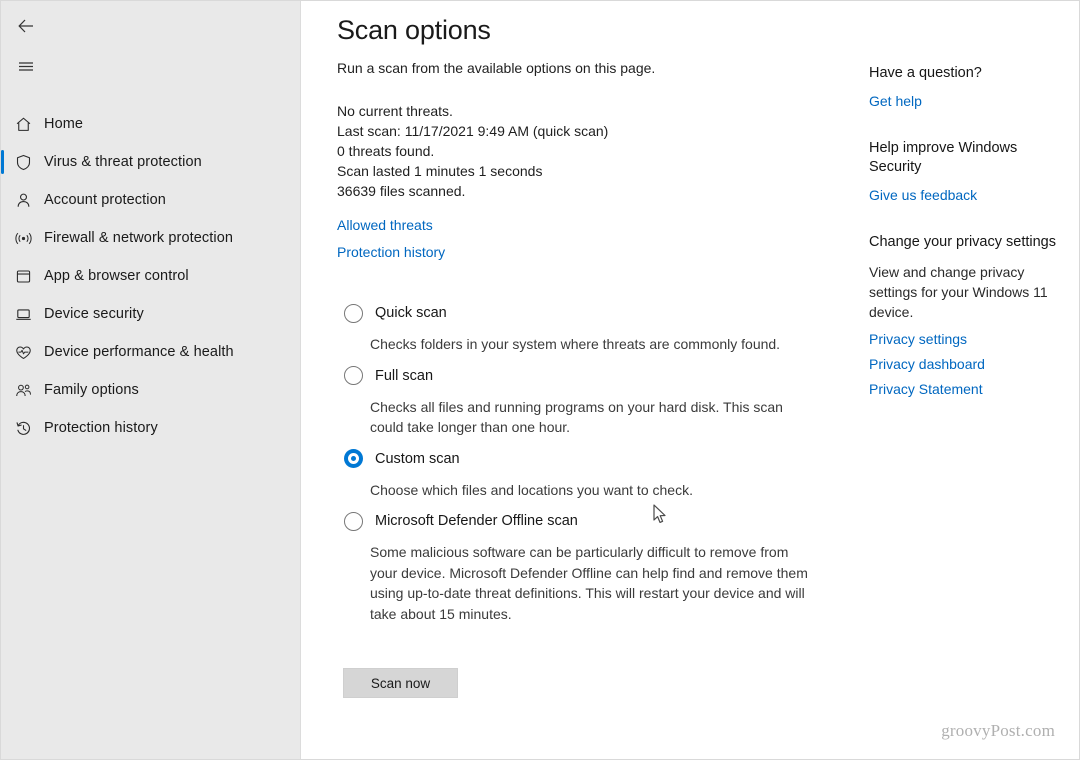 The height and width of the screenshot is (760, 1080). What do you see at coordinates (150, 124) in the screenshot?
I see `sidebar-item-home: Home` at bounding box center [150, 124].